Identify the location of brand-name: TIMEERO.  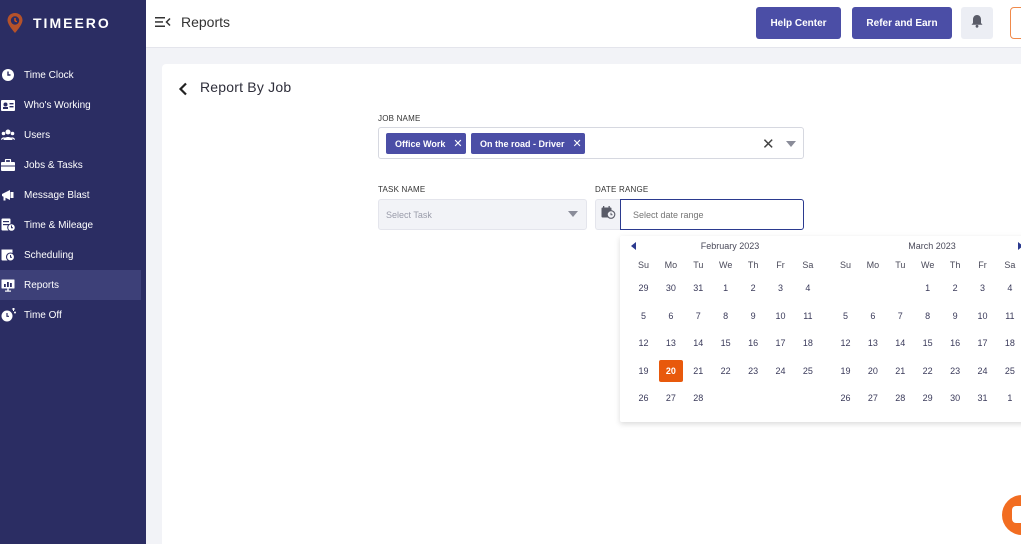
(72, 23).